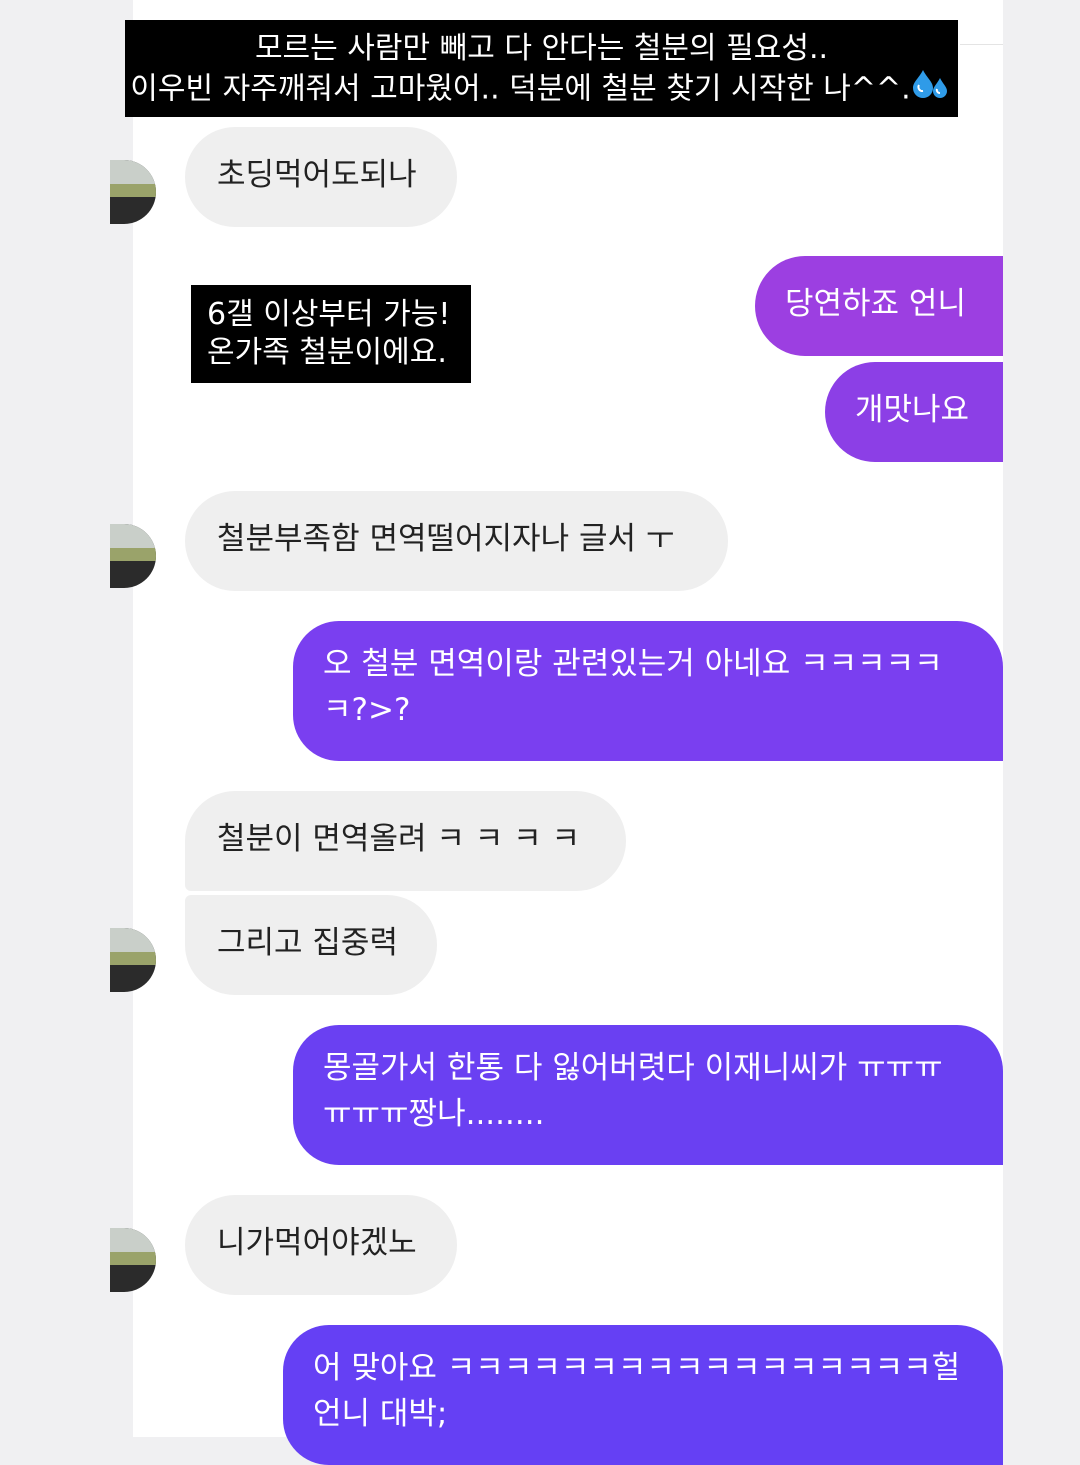 The image size is (1080, 1465). I want to click on message-outgoing: 어 맞아요 ㅋㅋㅋㅋㅋㅋㅋㅋㅋㅋㅋㅋㅋㅋㅋㅋㅋ헐 언니 대박;, so click(643, 1395).